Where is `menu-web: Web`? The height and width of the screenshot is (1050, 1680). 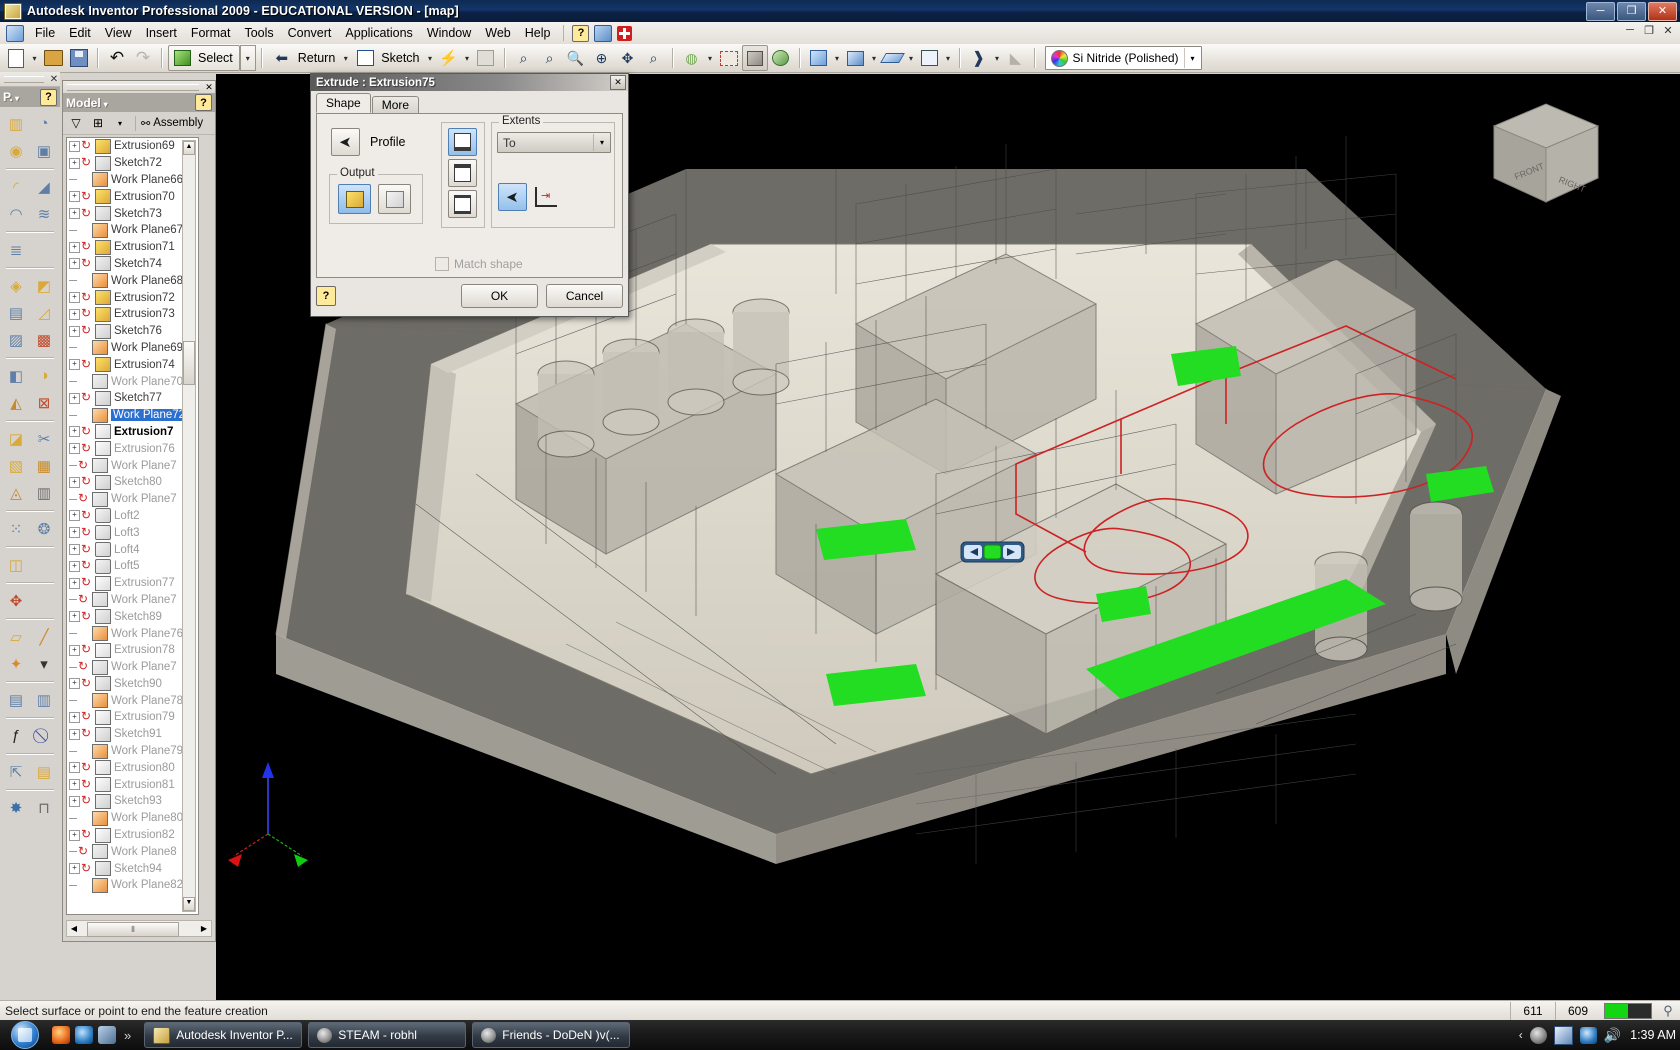
menu-web: Web is located at coordinates (497, 33).